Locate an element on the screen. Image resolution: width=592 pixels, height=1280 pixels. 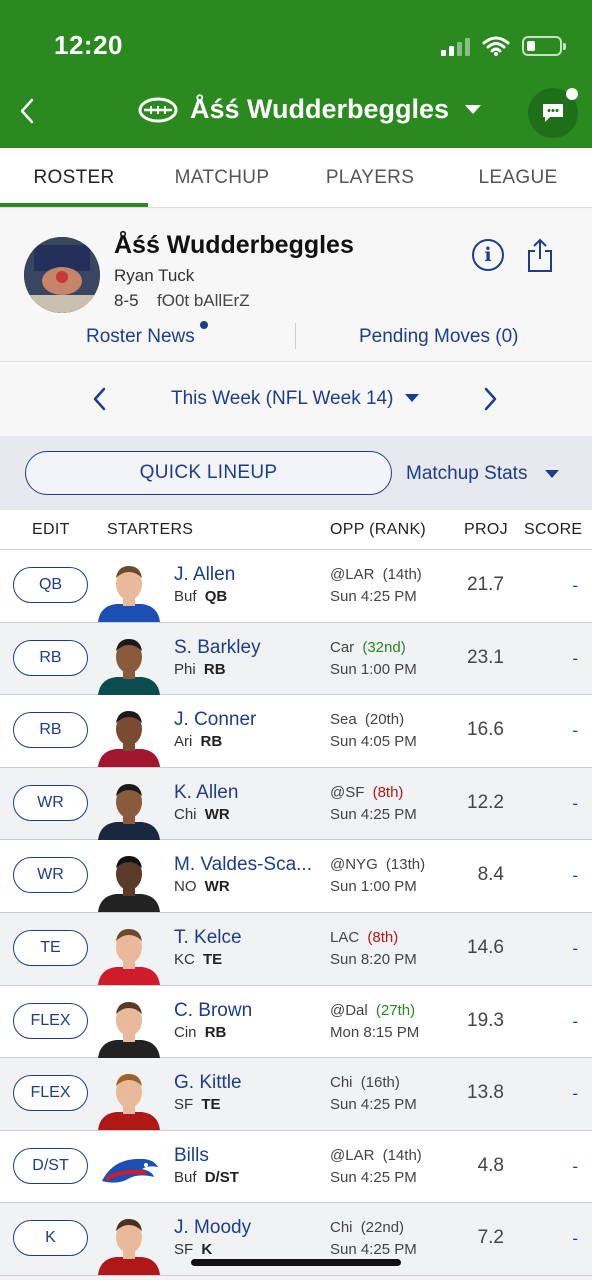
next-week-chevron-icon is located at coordinates (491, 399).